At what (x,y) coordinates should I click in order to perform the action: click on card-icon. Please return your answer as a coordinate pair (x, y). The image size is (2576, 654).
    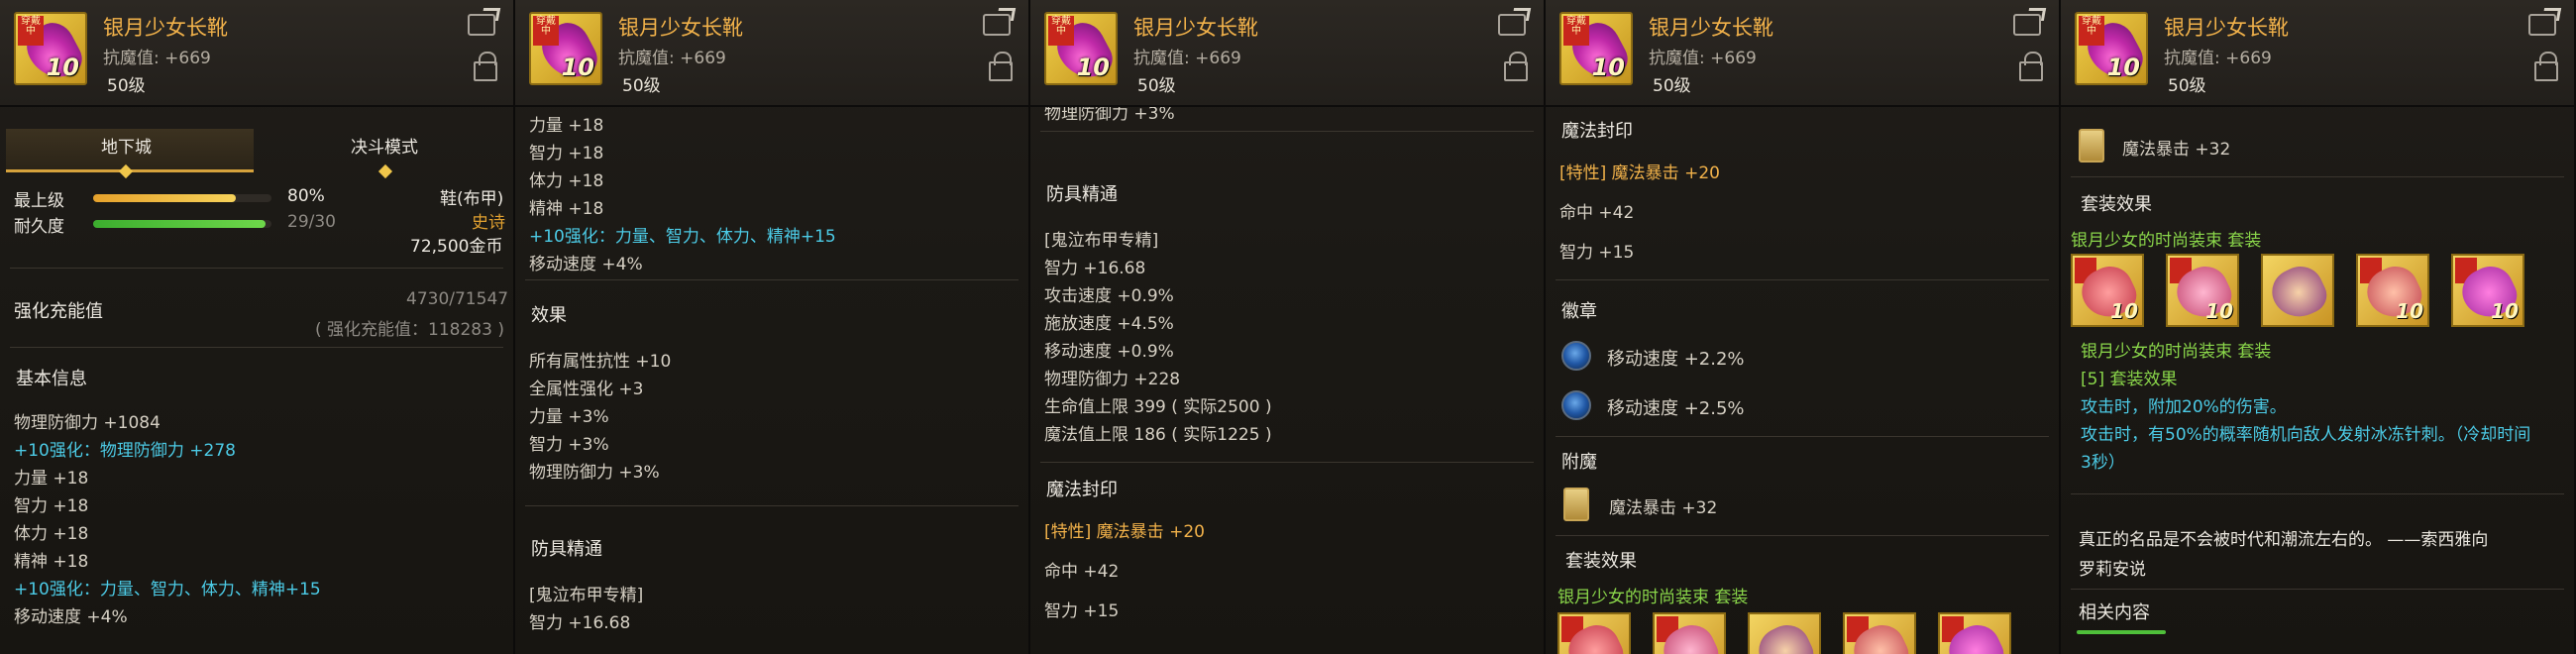
    Looking at the image, I should click on (2091, 146).